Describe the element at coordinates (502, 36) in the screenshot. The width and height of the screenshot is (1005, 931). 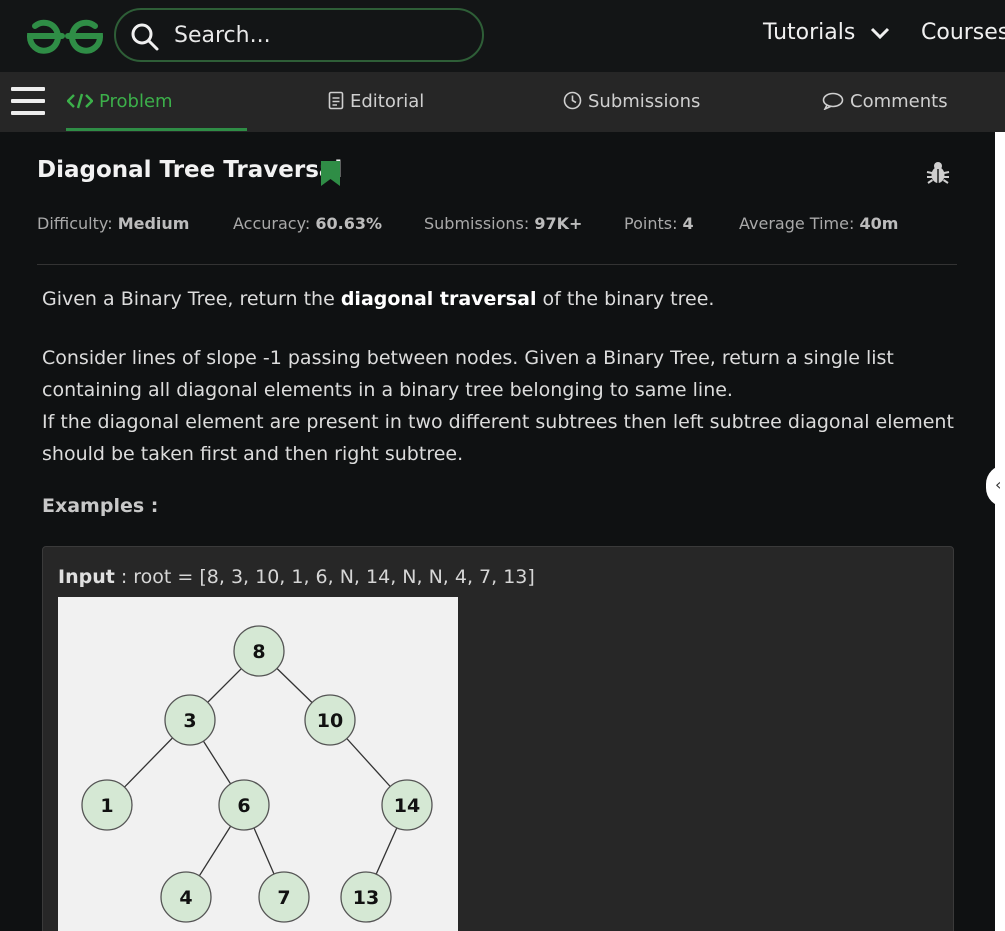
I see `top-header: Search... Tutorials Courses` at that location.